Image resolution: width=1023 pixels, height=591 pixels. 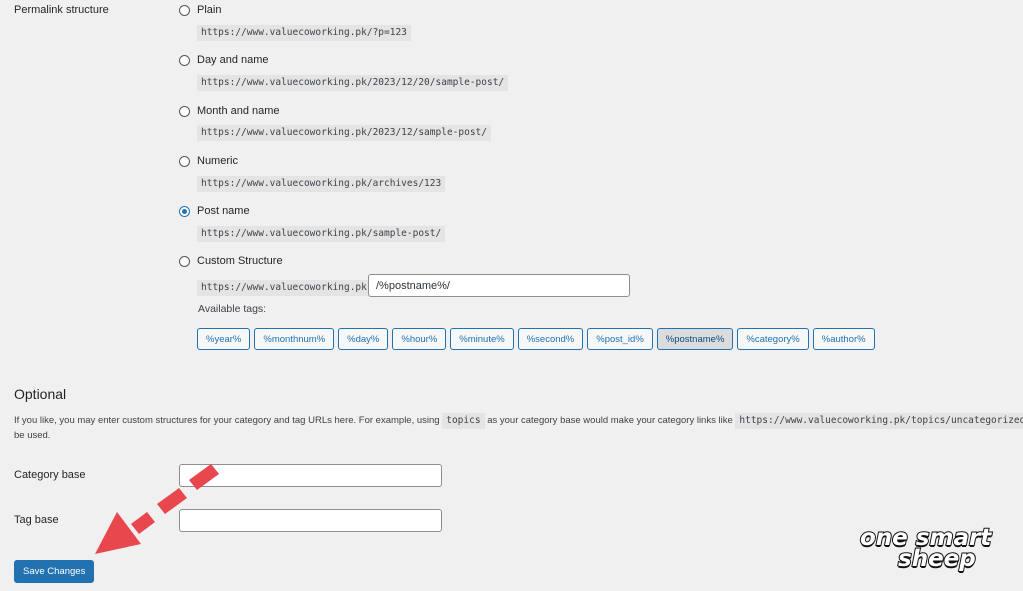 What do you see at coordinates (184, 10) in the screenshot?
I see `radio-plain` at bounding box center [184, 10].